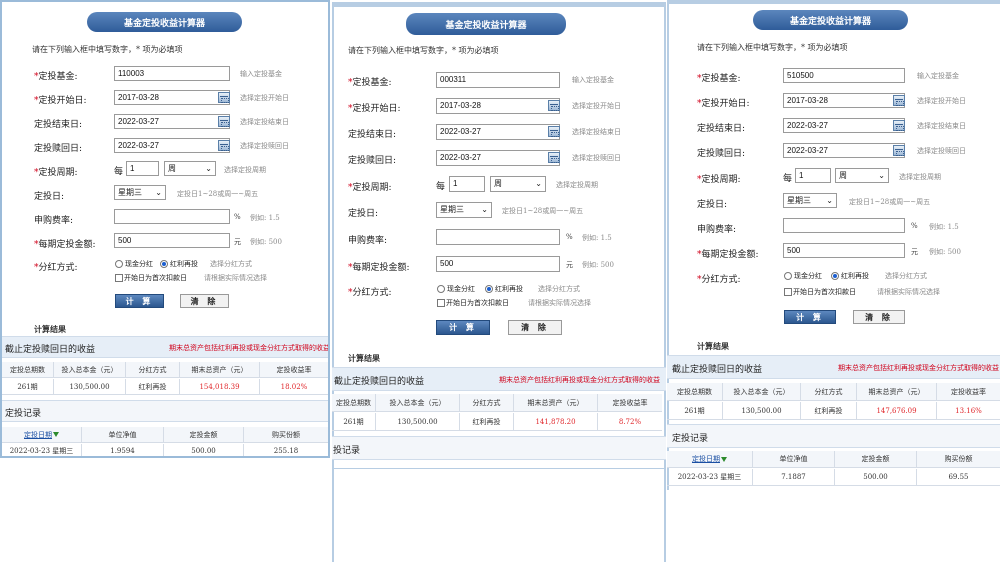  I want to click on first-deduct-label: 开始日为首次扣款日, so click(477, 303).